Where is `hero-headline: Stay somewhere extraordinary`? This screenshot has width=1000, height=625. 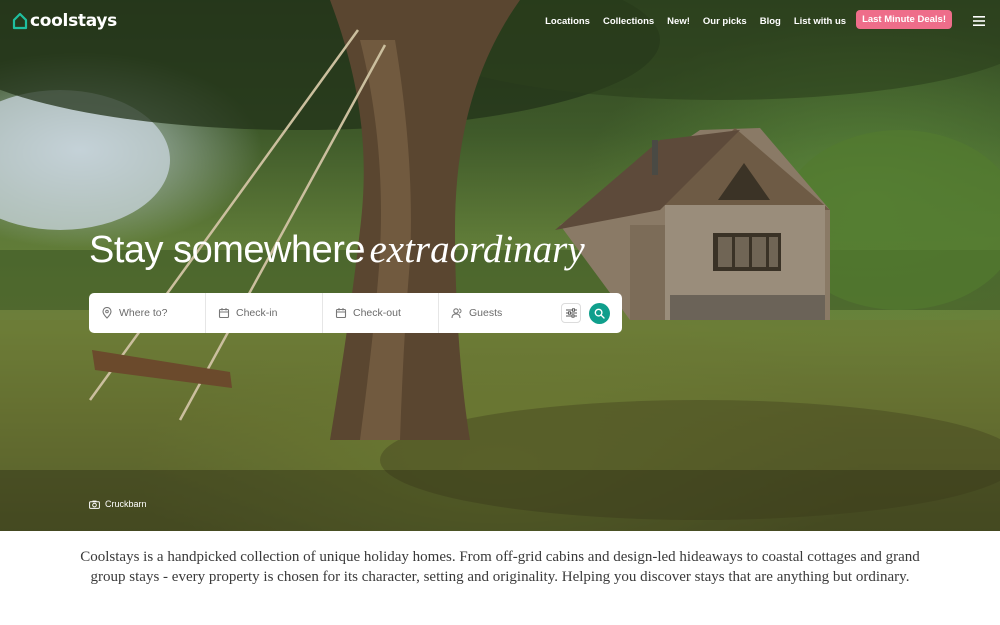 hero-headline: Stay somewhere extraordinary is located at coordinates (337, 249).